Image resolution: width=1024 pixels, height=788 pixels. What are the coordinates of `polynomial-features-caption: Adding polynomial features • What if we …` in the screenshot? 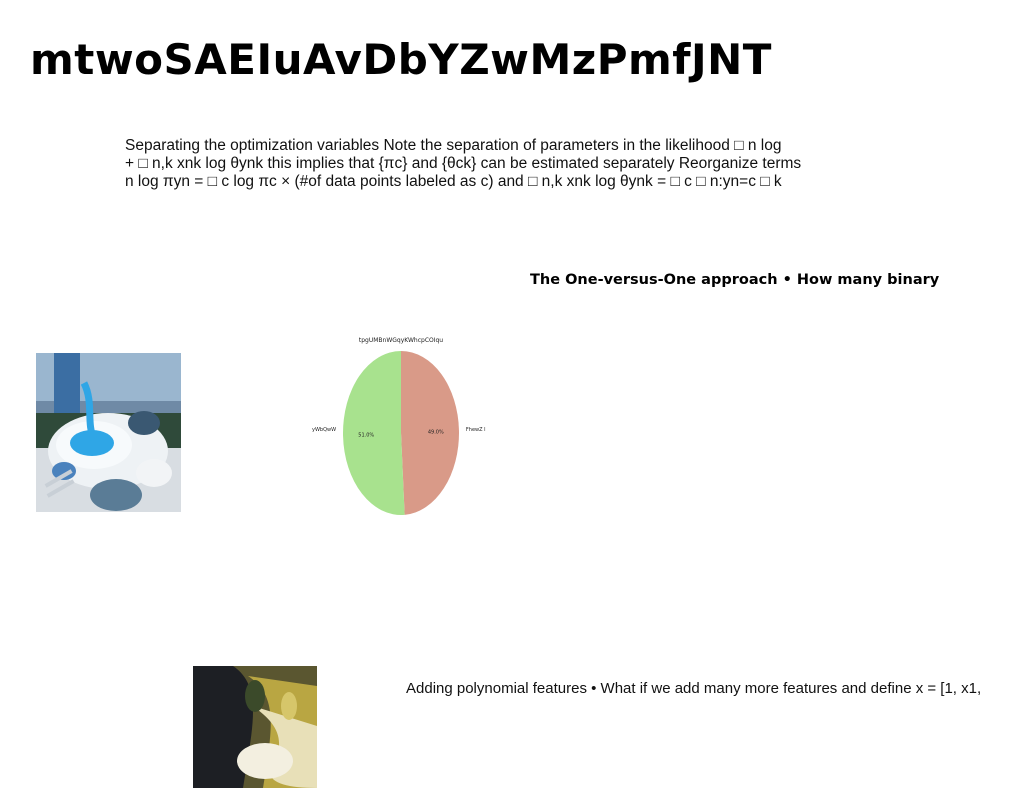 It's located at (694, 688).